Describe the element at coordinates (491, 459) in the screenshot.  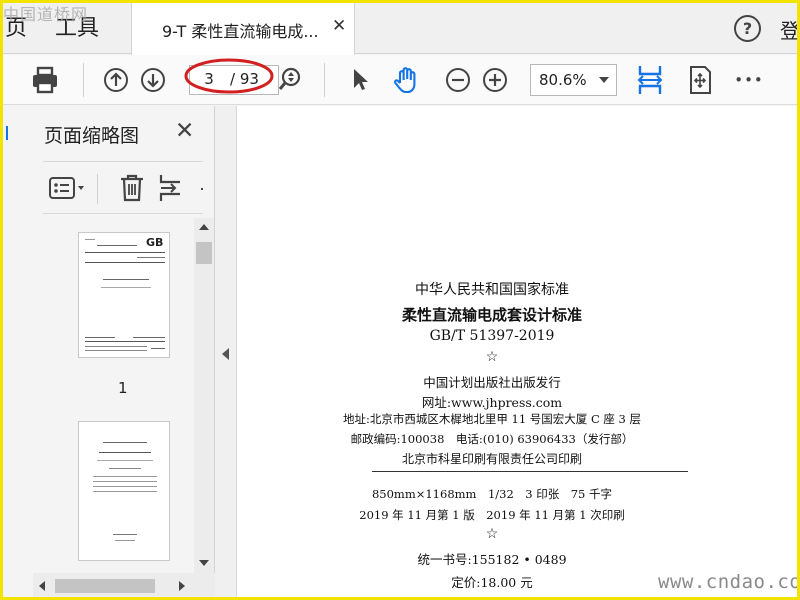
I see `printer-line: 北京市科星印刷有限责任公司印刷` at that location.